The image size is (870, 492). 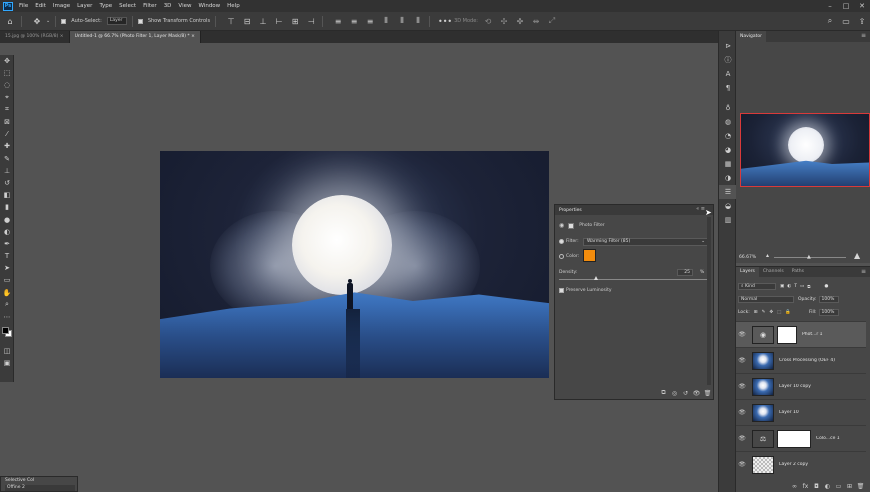 What do you see at coordinates (846, 21) in the screenshot?
I see `workspace-icon: ▭` at bounding box center [846, 21].